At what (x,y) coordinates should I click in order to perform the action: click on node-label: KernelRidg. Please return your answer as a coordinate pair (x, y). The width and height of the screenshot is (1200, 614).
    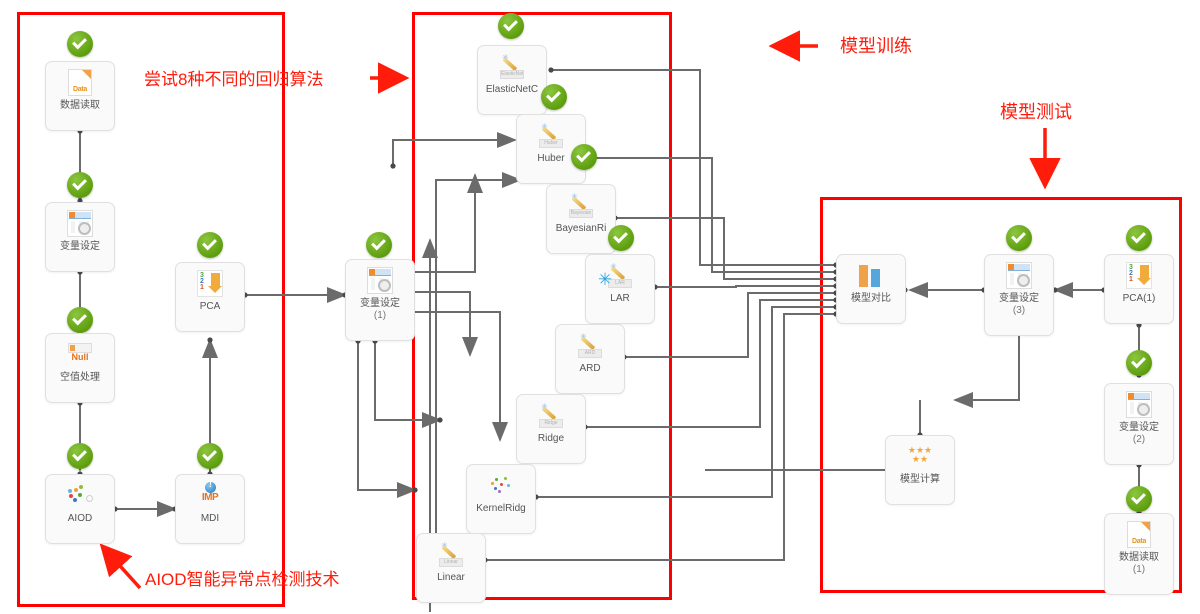
    Looking at the image, I should click on (501, 508).